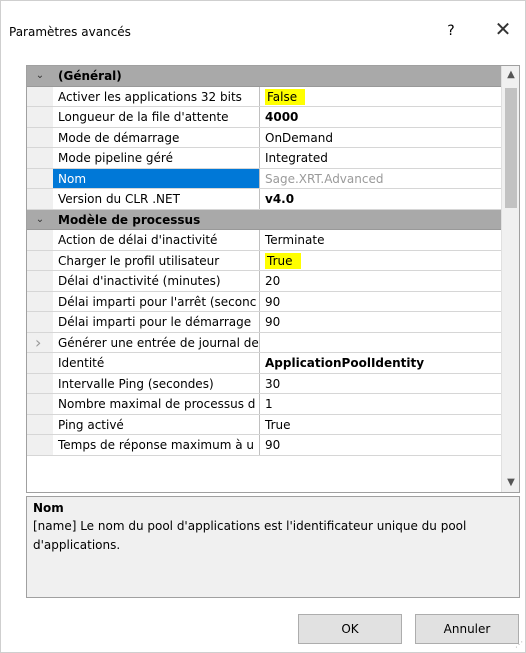 This screenshot has height=653, width=526. Describe the element at coordinates (129, 219) in the screenshot. I see `category-label: Modèle de processus` at that location.